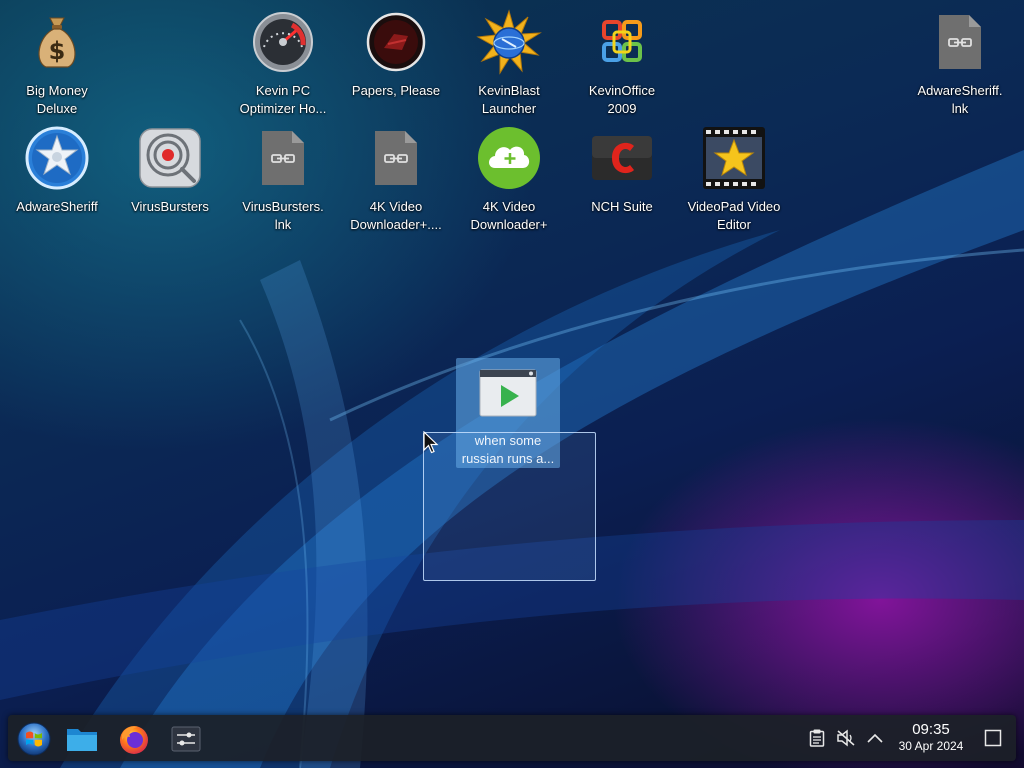  Describe the element at coordinates (57, 158) in the screenshot. I see `sheriff-badge-icon` at that location.